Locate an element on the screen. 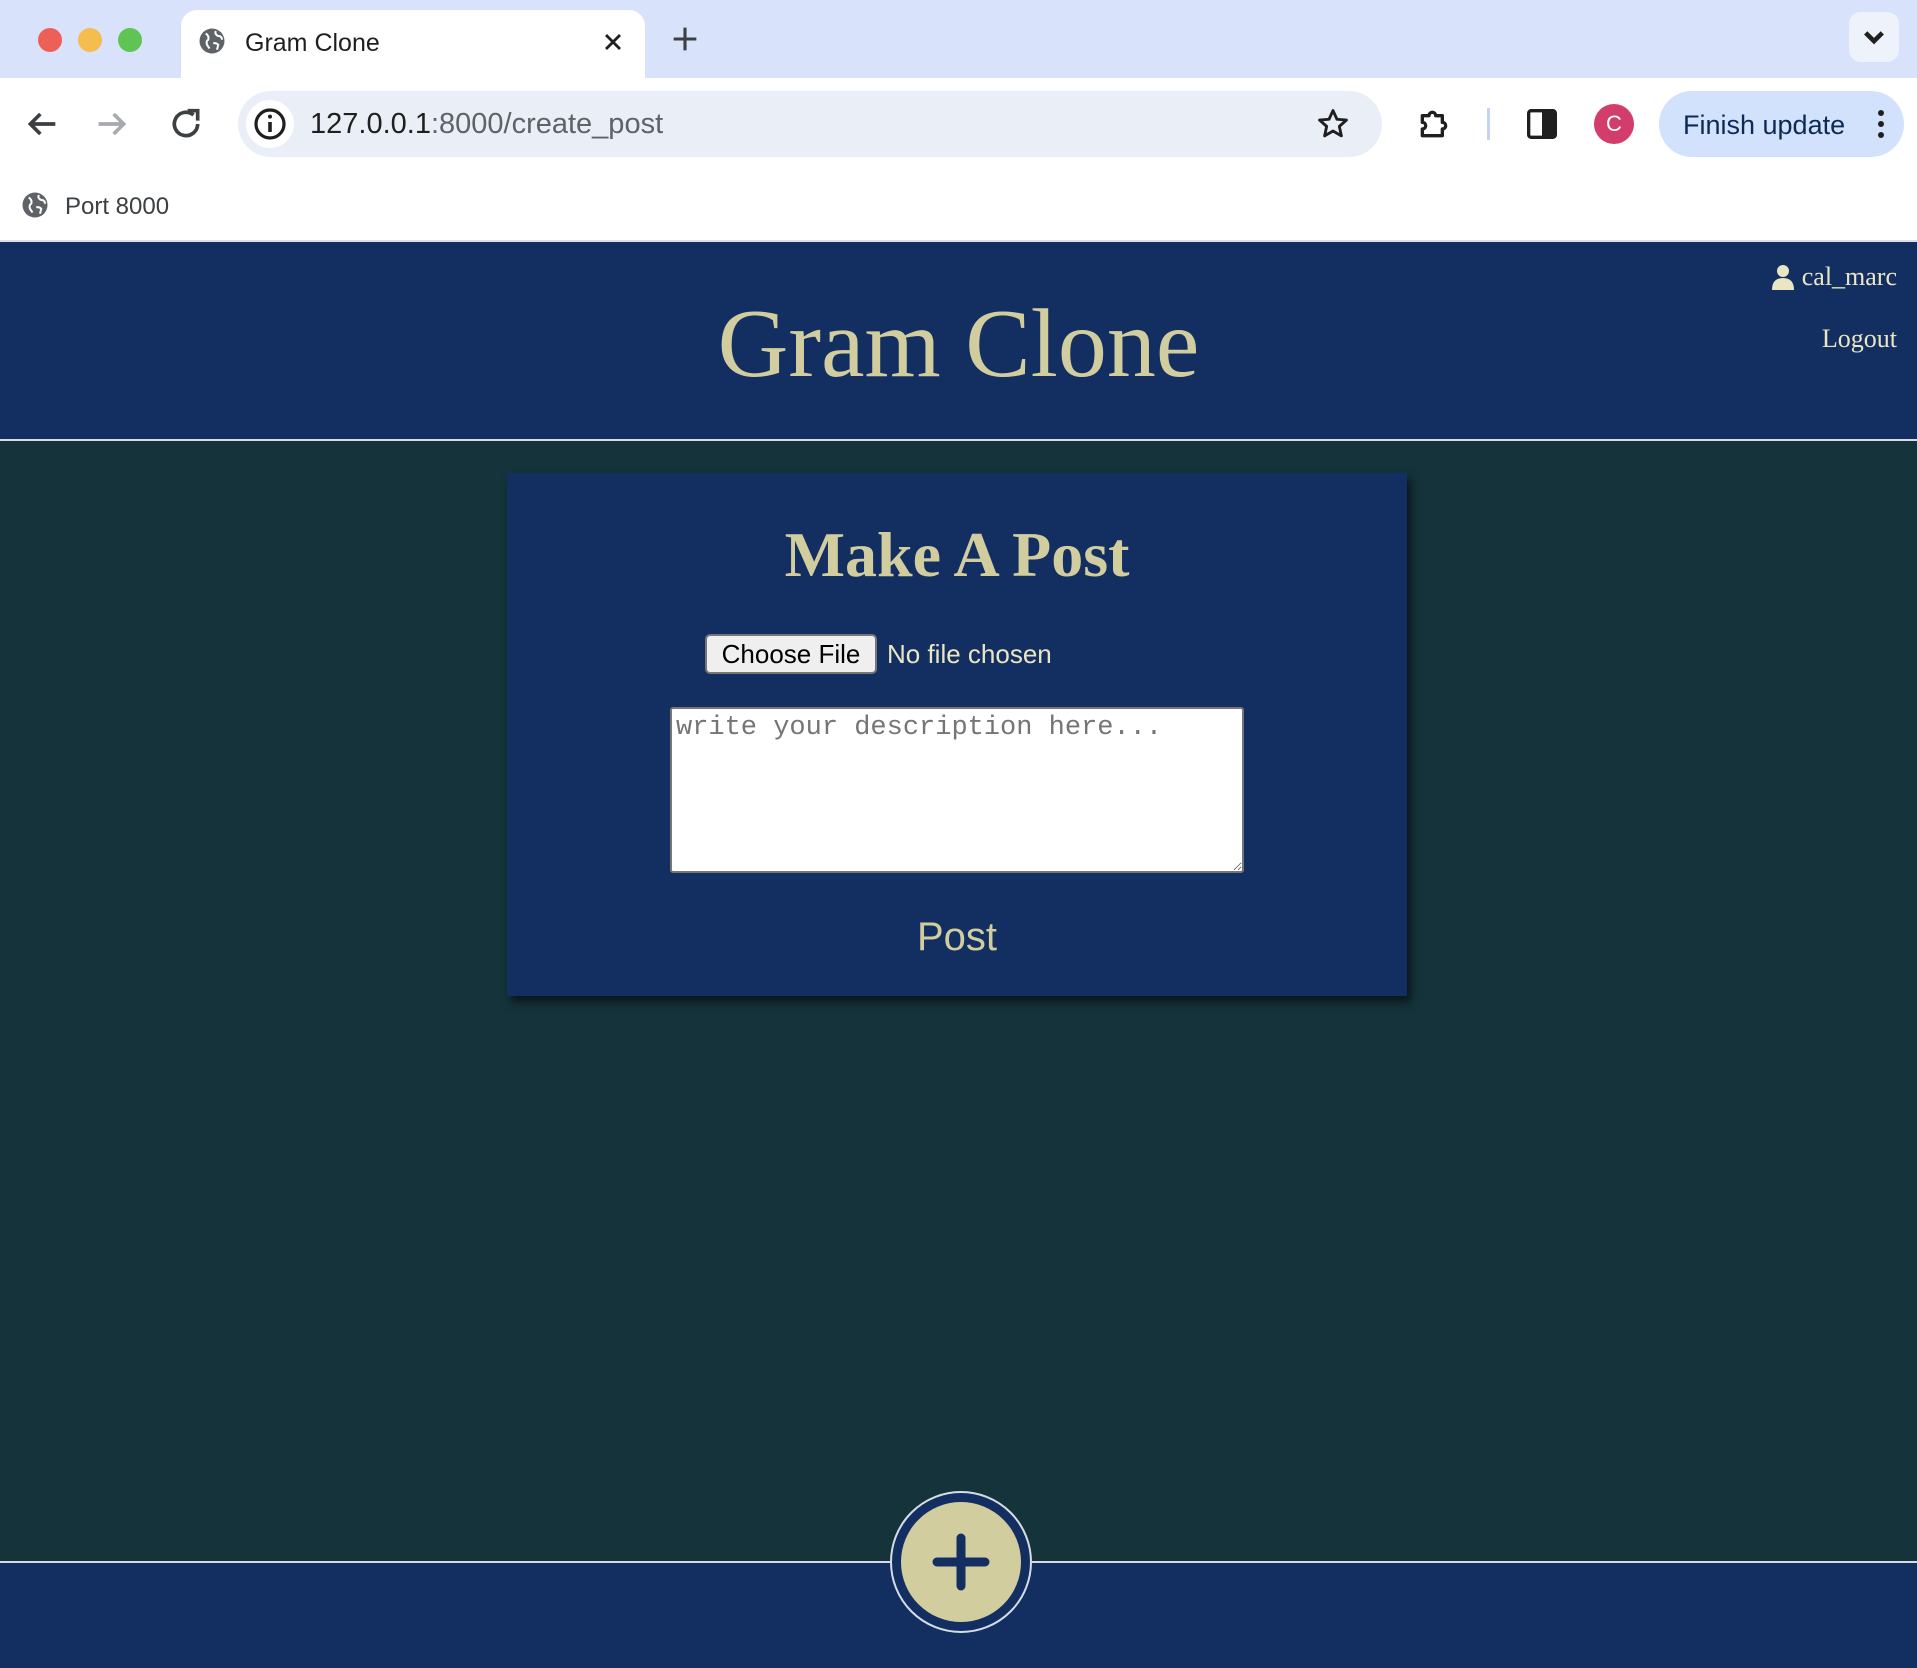 Image resolution: width=1917 pixels, height=1668 pixels. profile-link: cal_marc is located at coordinates (1834, 277).